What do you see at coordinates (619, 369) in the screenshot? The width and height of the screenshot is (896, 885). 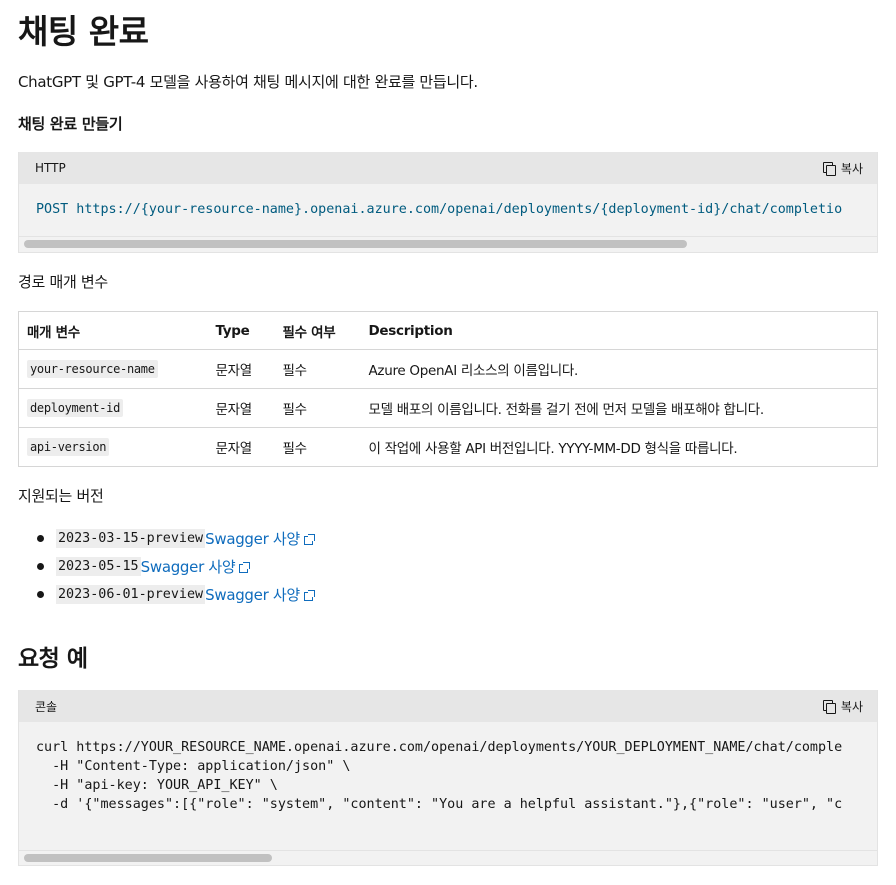 I see `param-description: Azure OpenAI 리소스의 이름입니다.` at bounding box center [619, 369].